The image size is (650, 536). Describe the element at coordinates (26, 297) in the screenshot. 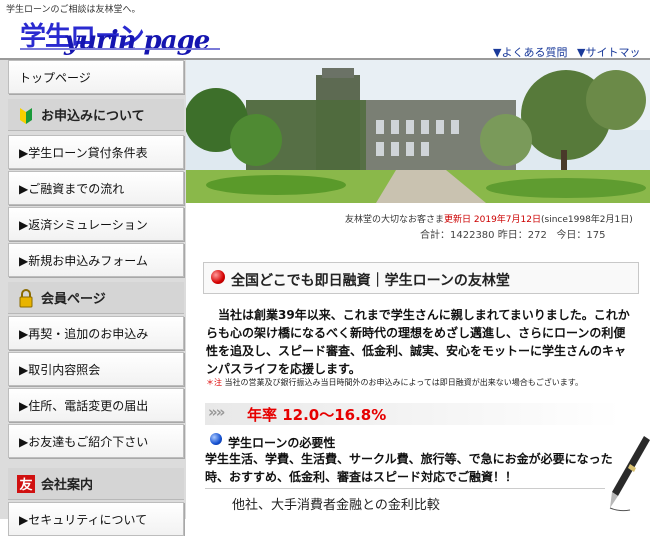

I see `padlock-icon` at that location.